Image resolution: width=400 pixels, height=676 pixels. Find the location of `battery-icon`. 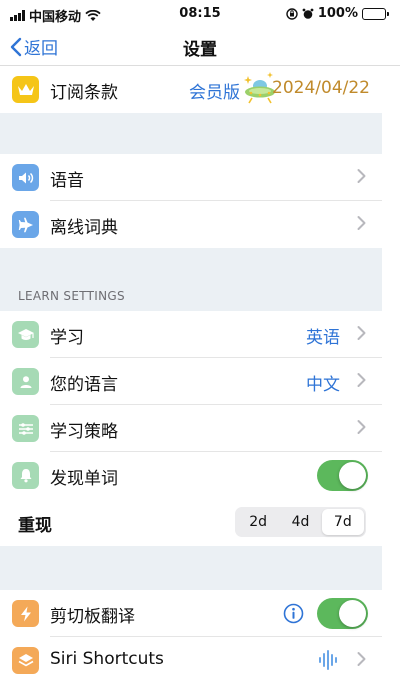

battery-icon is located at coordinates (375, 13).